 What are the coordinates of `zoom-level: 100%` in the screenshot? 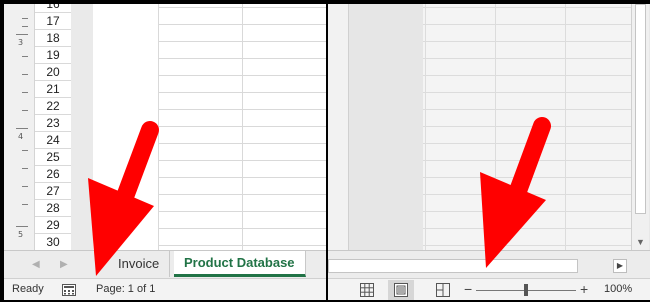 It's located at (618, 289).